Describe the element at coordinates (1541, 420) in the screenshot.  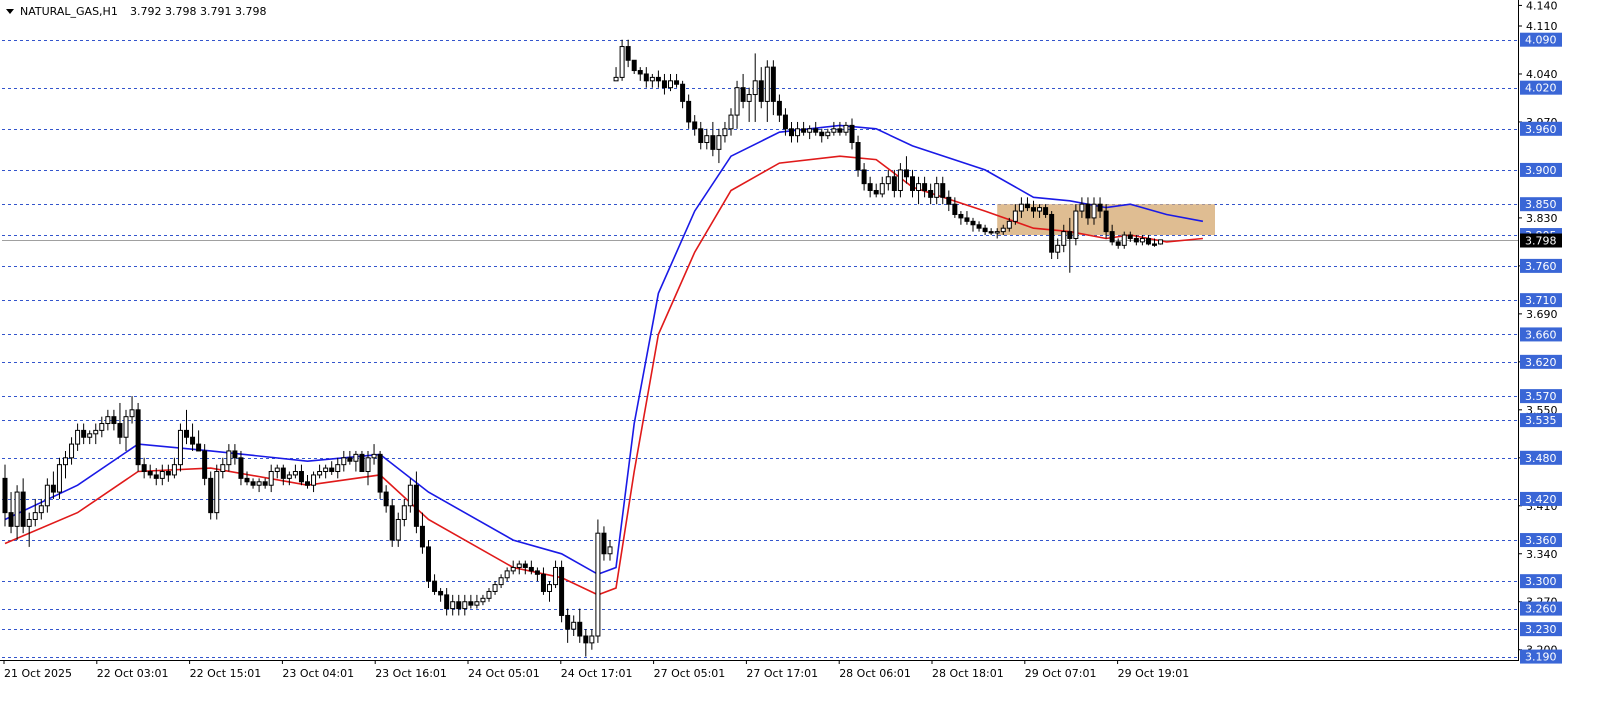
I see `level-badge-label: 3.535` at that location.